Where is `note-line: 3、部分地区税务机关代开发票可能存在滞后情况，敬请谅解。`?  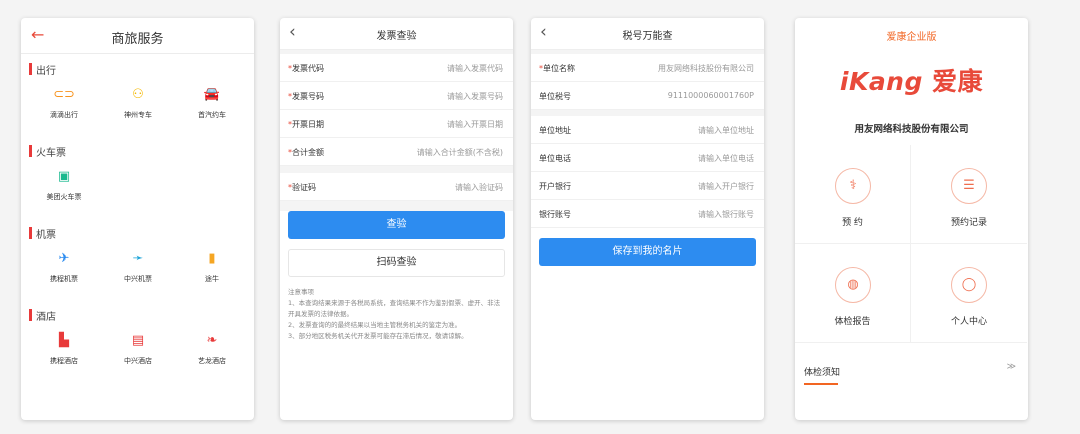
note-line: 3、部分地区税务机关代开发票可能存在滞后情况，敬请谅解。 is located at coordinates (378, 336).